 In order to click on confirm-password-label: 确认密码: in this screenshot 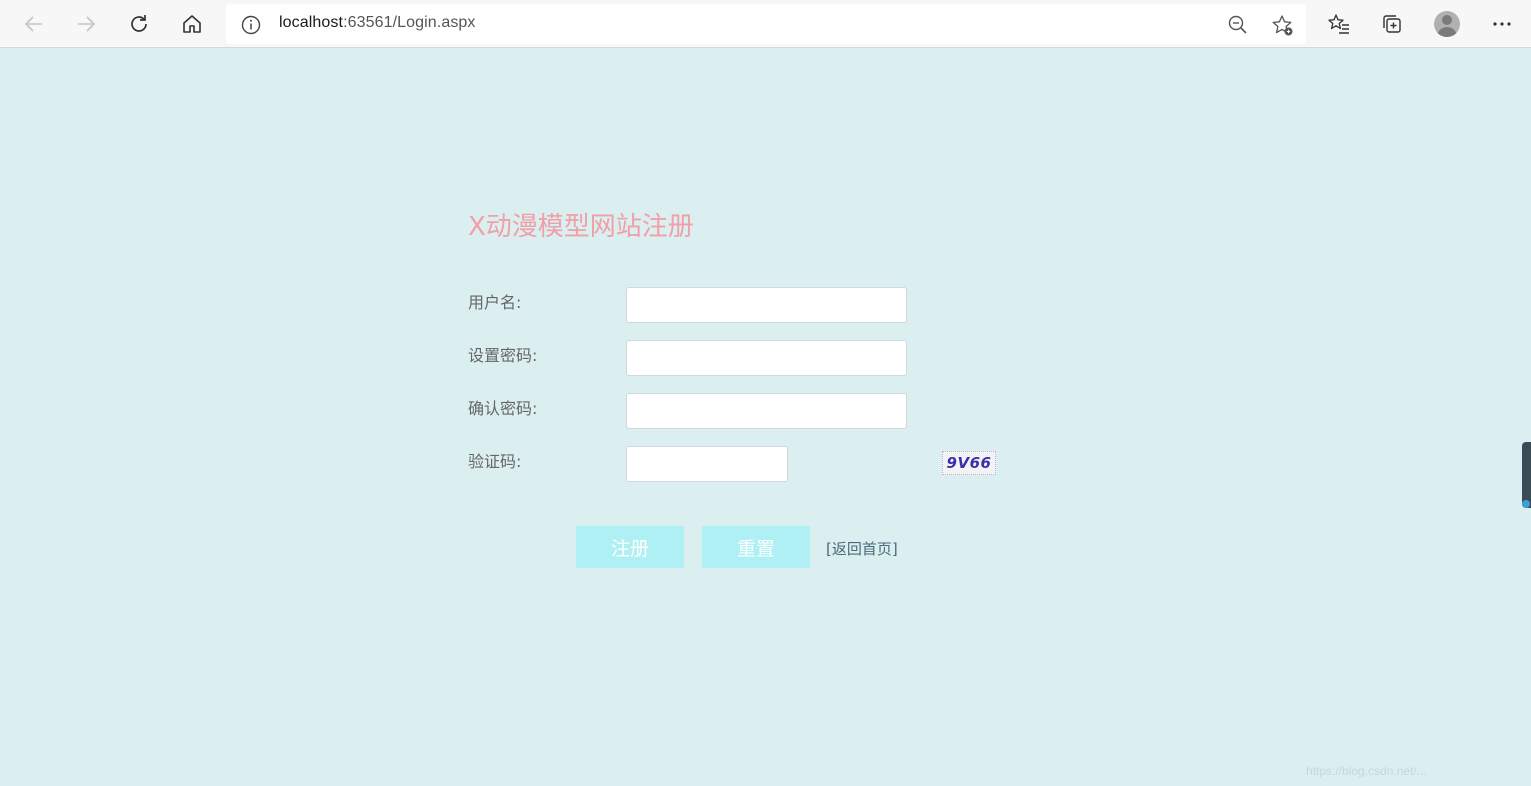, I will do `click(503, 408)`.